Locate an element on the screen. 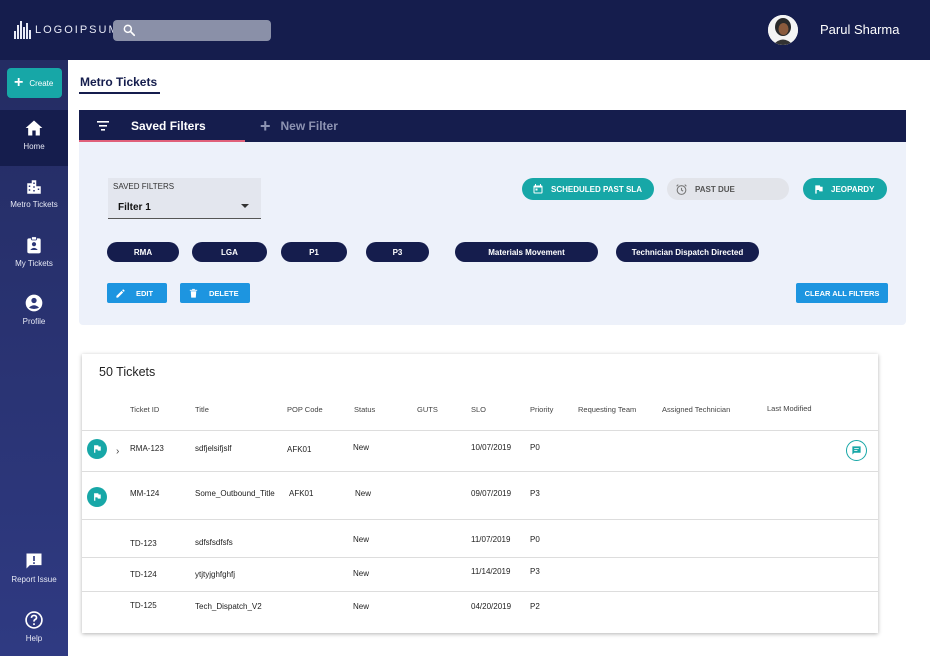 The width and height of the screenshot is (930, 658). column-header-slo: SLO is located at coordinates (478, 409).